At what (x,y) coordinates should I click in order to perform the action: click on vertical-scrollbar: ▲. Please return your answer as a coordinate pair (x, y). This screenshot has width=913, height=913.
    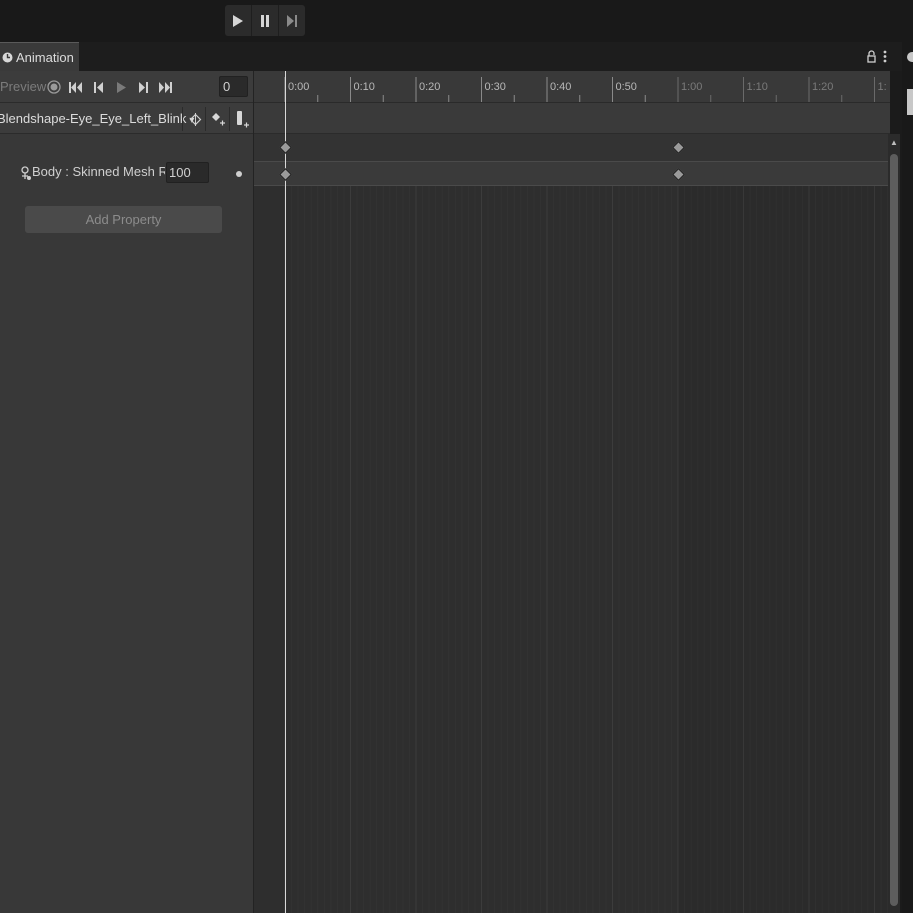
    Looking at the image, I should click on (894, 523).